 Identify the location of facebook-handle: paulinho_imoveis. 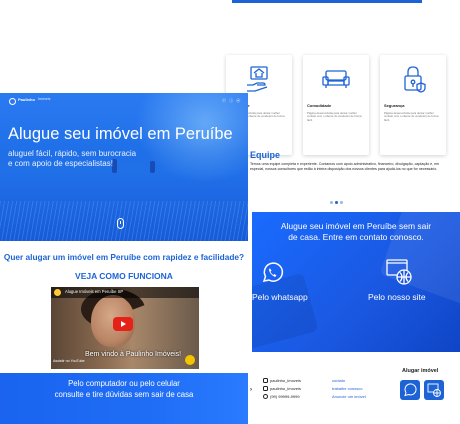
(285, 388).